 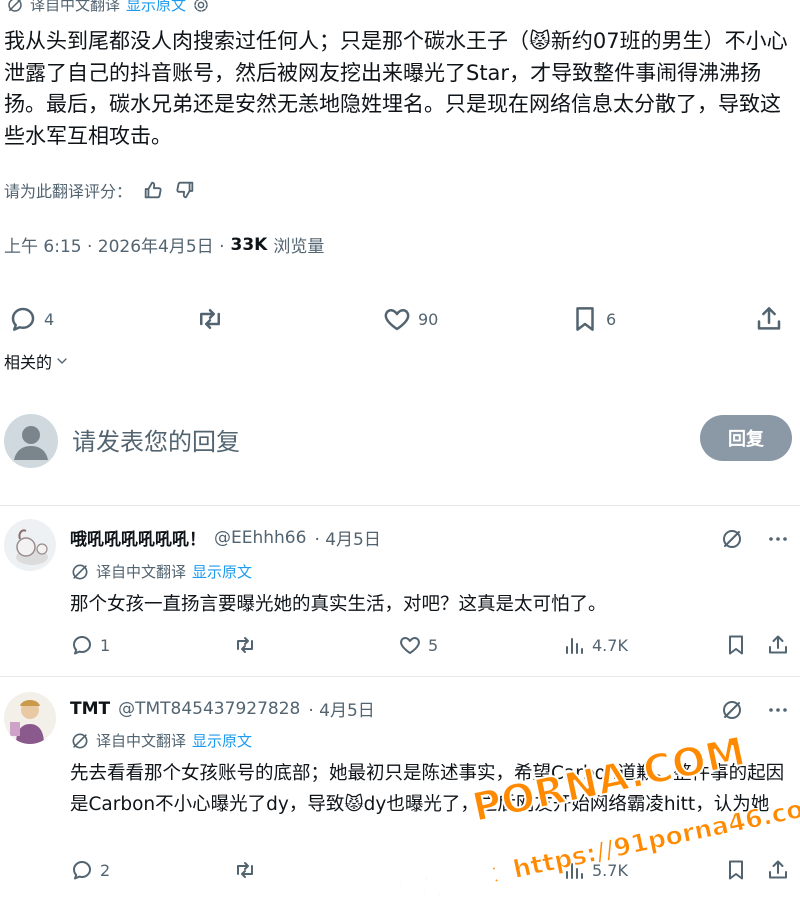 I want to click on comment-header: TMT @TMT845437927828 · 4月5日, so click(x=222, y=709).